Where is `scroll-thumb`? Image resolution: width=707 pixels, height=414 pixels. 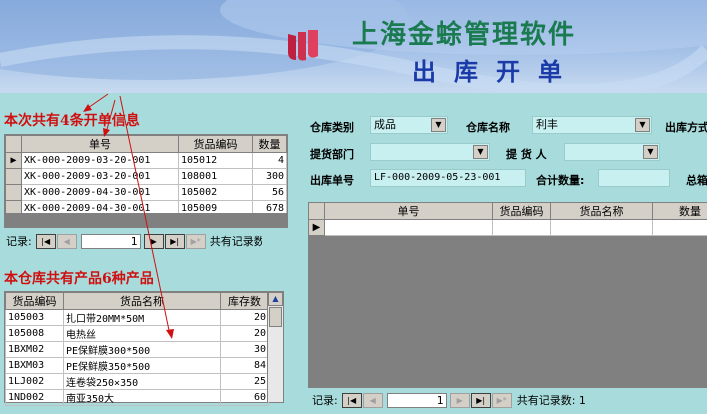
scroll-thumb is located at coordinates (275, 317).